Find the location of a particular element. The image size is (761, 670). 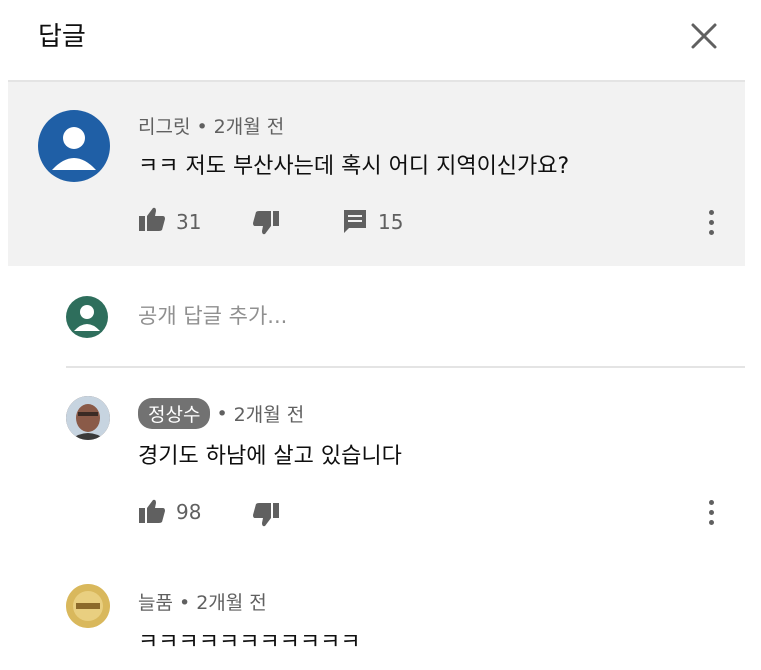

close-icon is located at coordinates (704, 36).